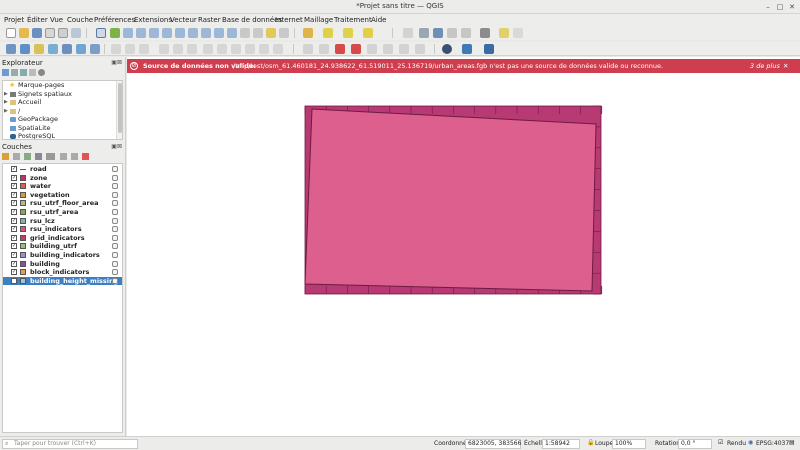  I want to click on menu-projet: Projet, so click(14, 20).